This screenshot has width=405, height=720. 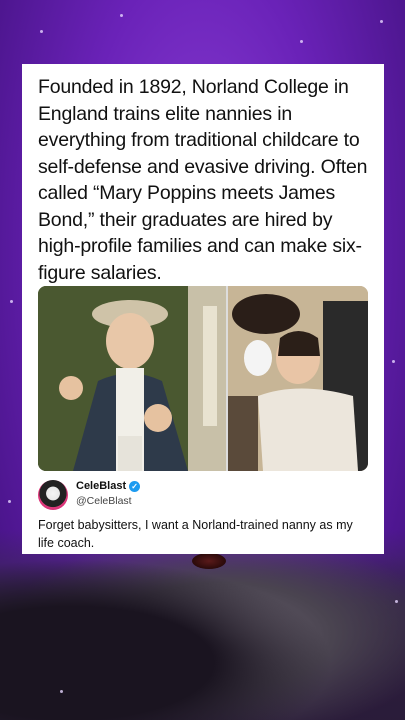 I want to click on author-name-row: CeleBlast ✓, so click(x=108, y=486).